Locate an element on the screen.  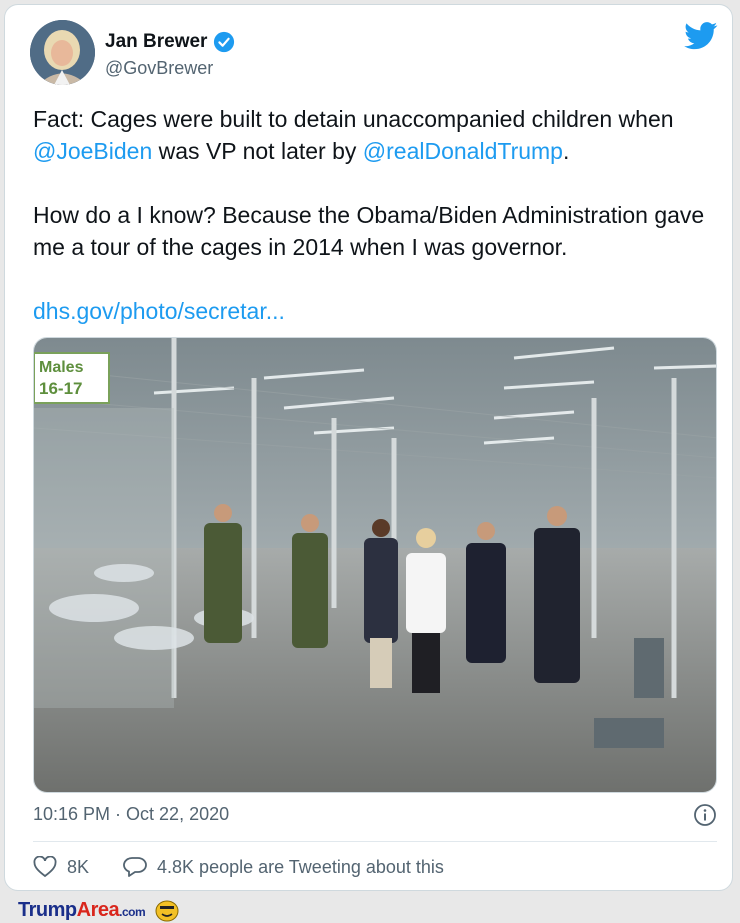
photo-sign-line2: 16-17 is located at coordinates (60, 388).